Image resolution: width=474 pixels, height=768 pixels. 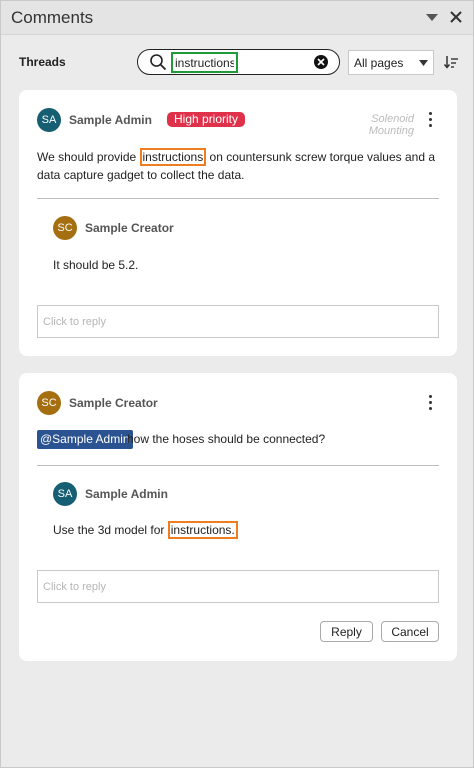 What do you see at coordinates (202, 530) in the screenshot?
I see `search-match-highlight: instructions.` at bounding box center [202, 530].